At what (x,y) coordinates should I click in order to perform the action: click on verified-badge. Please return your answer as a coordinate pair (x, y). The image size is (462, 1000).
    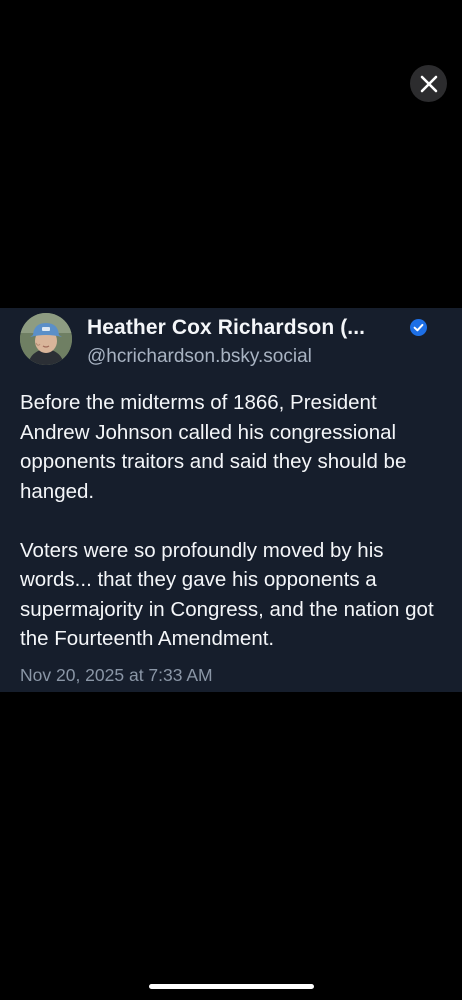
    Looking at the image, I should click on (418, 327).